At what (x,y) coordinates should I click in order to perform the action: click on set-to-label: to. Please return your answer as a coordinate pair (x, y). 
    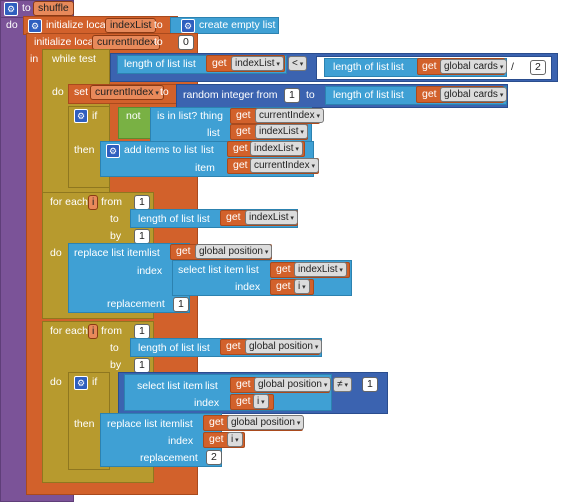
    Looking at the image, I should click on (164, 92).